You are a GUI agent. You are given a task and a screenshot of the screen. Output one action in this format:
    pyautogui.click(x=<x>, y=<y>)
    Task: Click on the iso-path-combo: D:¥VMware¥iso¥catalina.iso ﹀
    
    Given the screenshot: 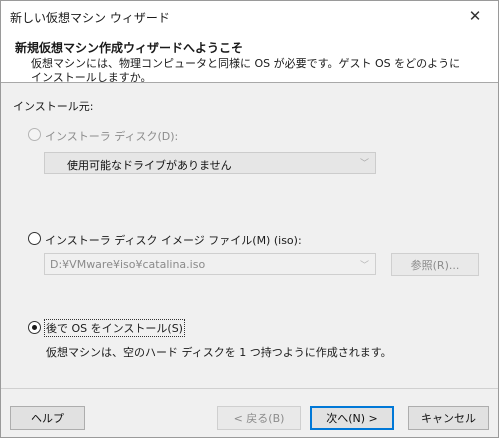 What is the action you would take?
    pyautogui.click(x=210, y=264)
    